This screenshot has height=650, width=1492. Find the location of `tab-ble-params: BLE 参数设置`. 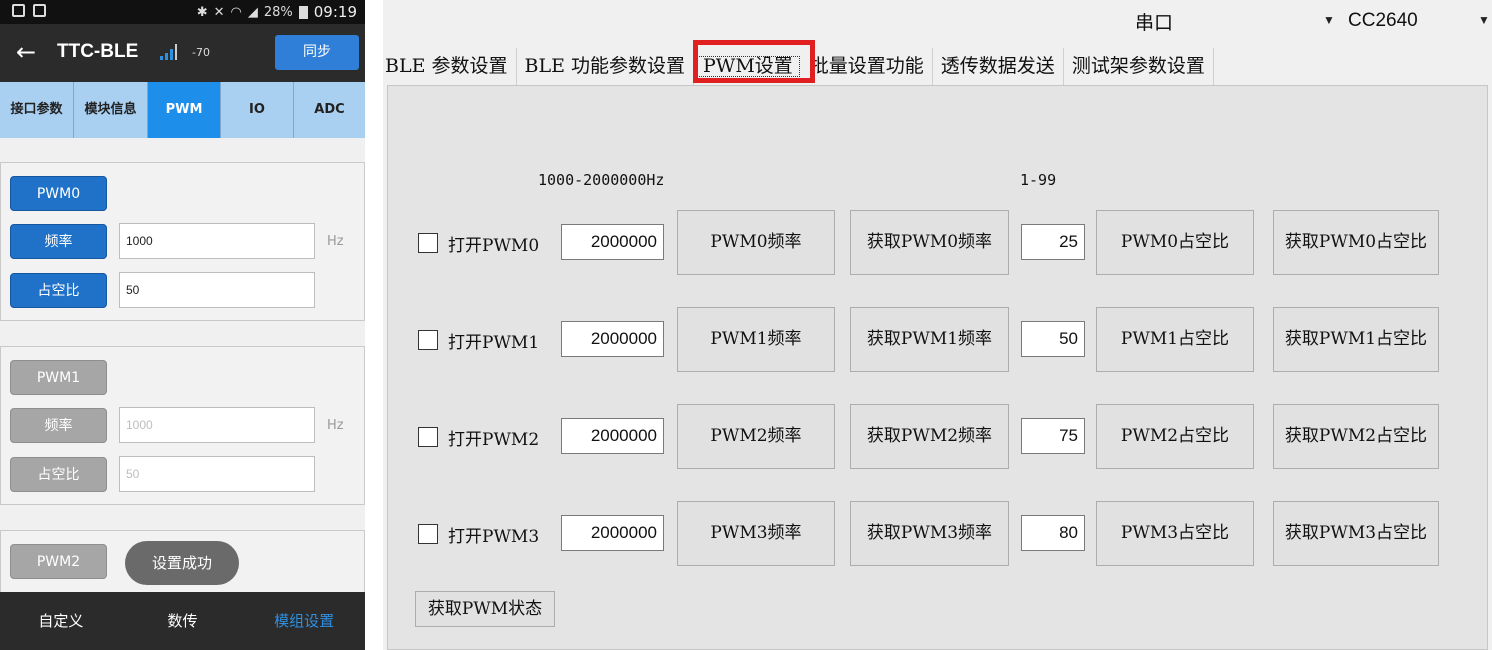

tab-ble-params: BLE 参数设置 is located at coordinates (450, 66).